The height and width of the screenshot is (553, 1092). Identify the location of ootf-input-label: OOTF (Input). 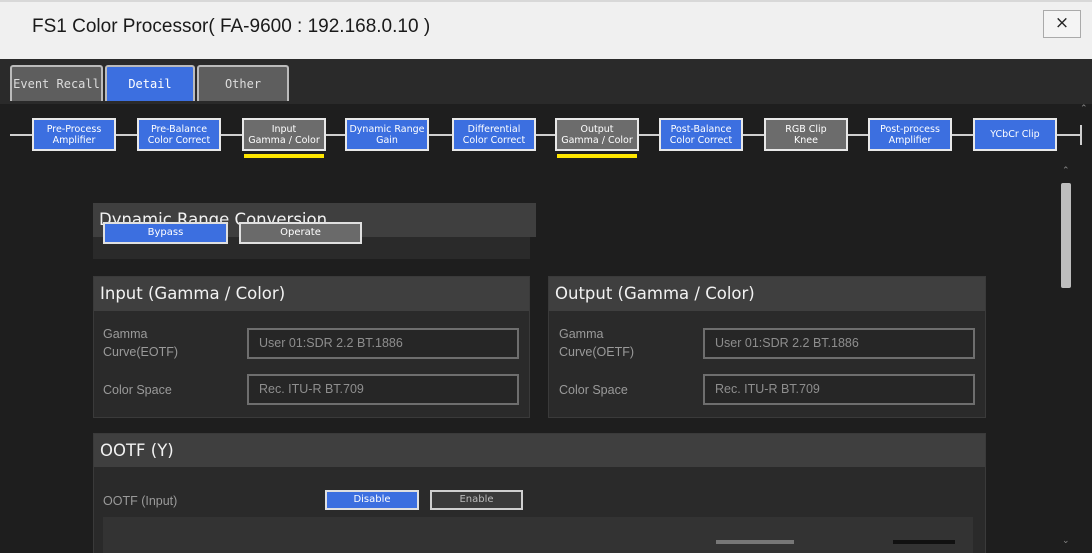
(140, 501).